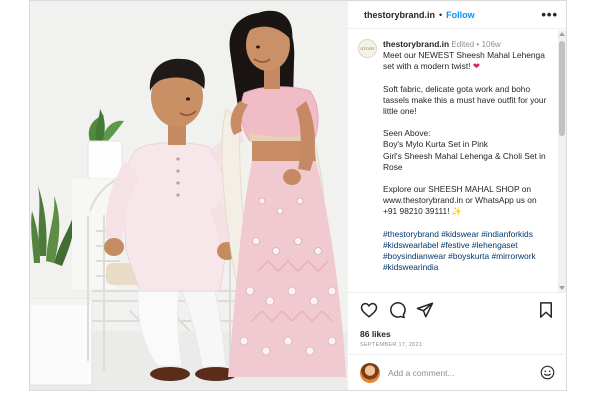 This screenshot has width=600, height=400. I want to click on brand-avatar: STORY, so click(367, 48).